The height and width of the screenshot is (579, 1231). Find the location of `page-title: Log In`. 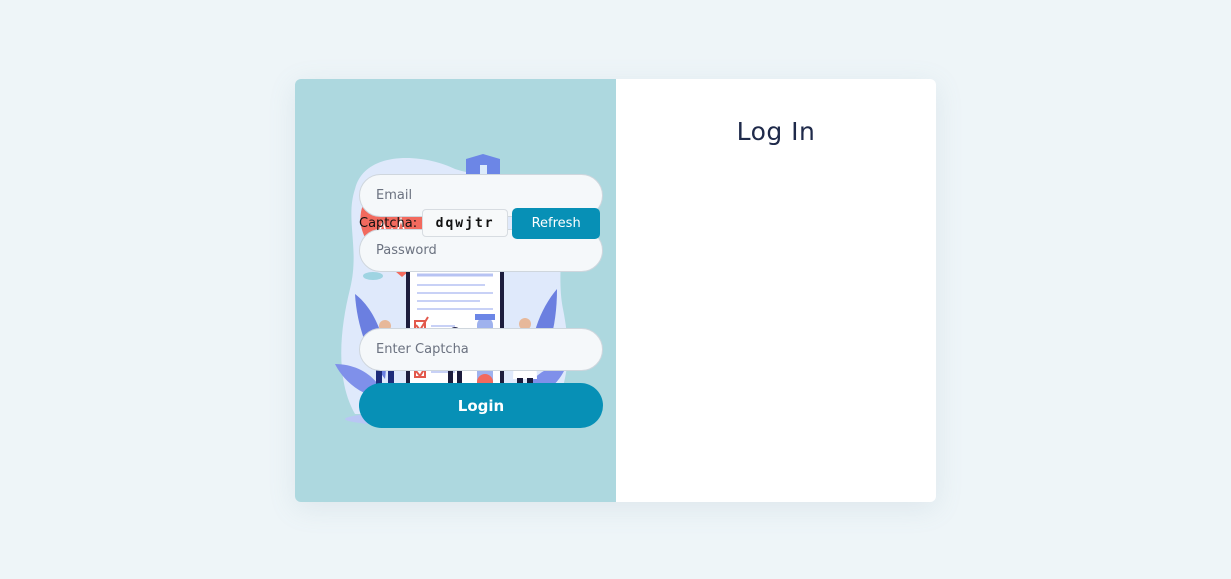

page-title: Log In is located at coordinates (776, 131).